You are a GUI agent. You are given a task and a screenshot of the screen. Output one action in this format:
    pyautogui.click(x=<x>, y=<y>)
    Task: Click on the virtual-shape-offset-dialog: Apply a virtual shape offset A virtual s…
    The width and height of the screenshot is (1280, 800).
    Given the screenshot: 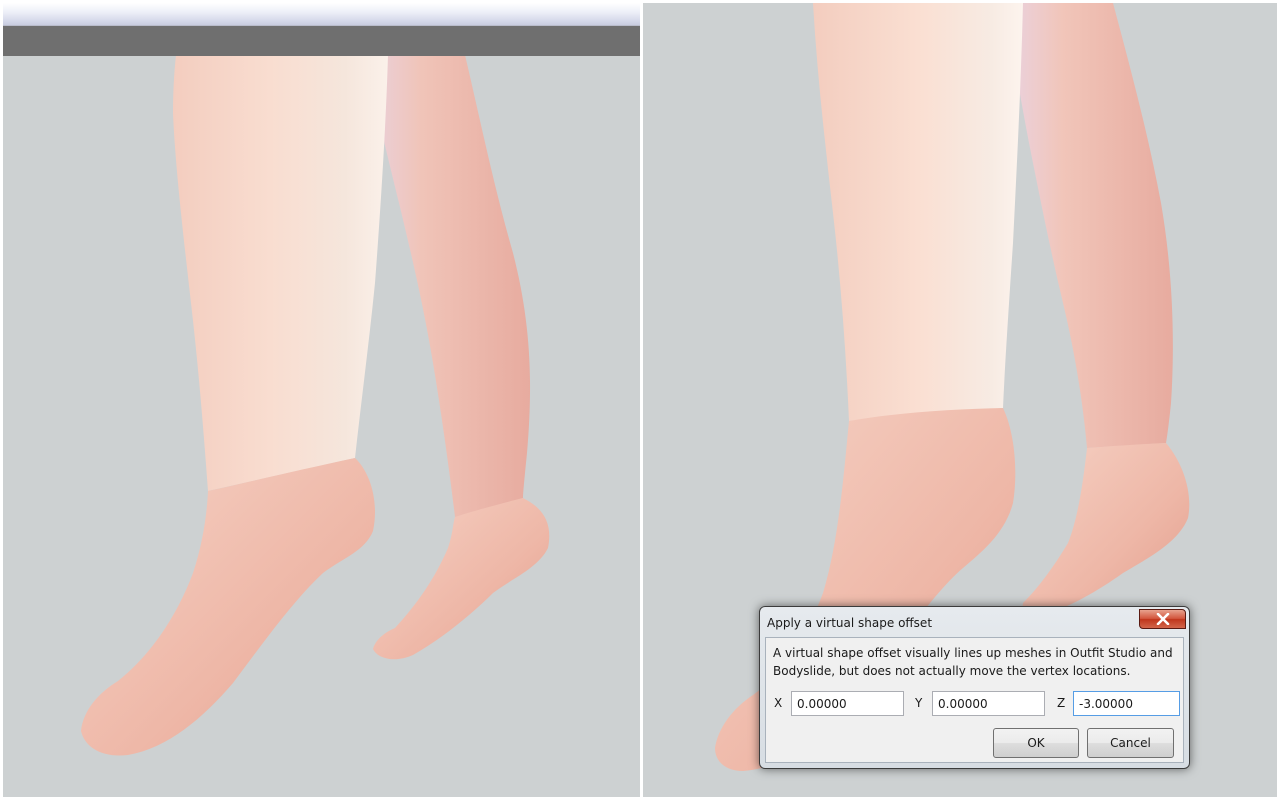 What is the action you would take?
    pyautogui.click(x=974, y=687)
    